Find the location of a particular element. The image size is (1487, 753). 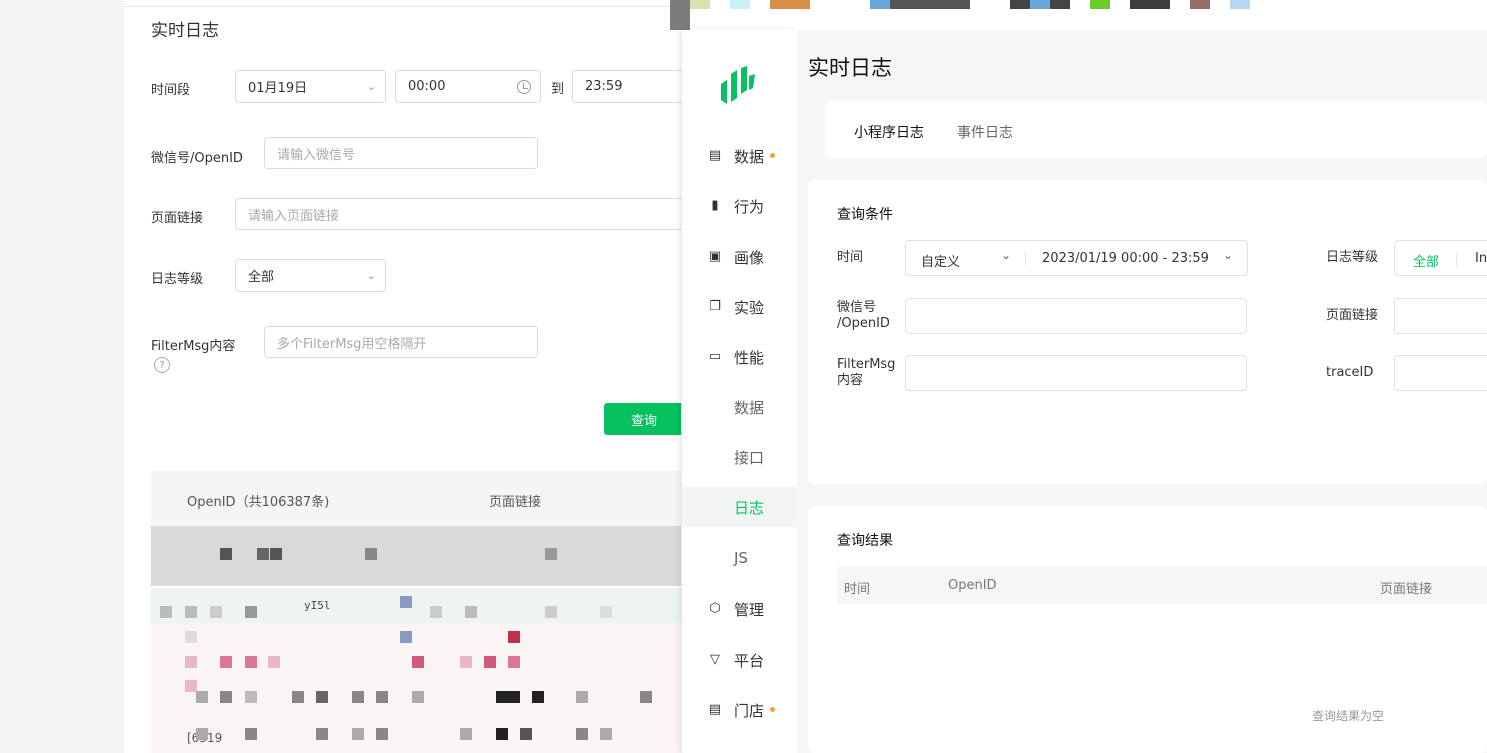

sidebar-item-sub-3: JS is located at coordinates (740, 558).